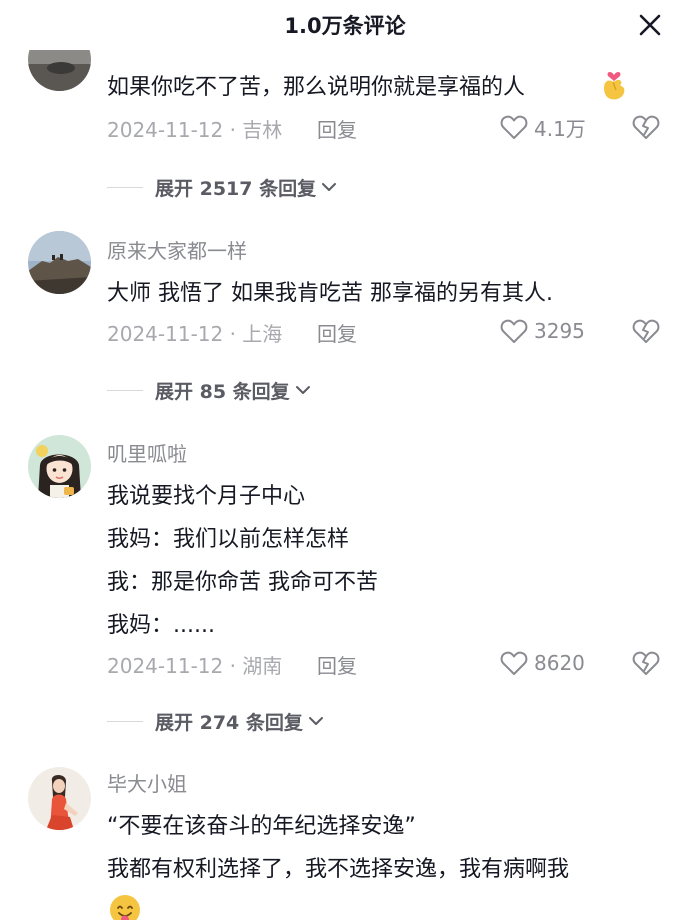 The height and width of the screenshot is (920, 690). What do you see at coordinates (560, 128) in the screenshot?
I see `like-count: 4.1万` at bounding box center [560, 128].